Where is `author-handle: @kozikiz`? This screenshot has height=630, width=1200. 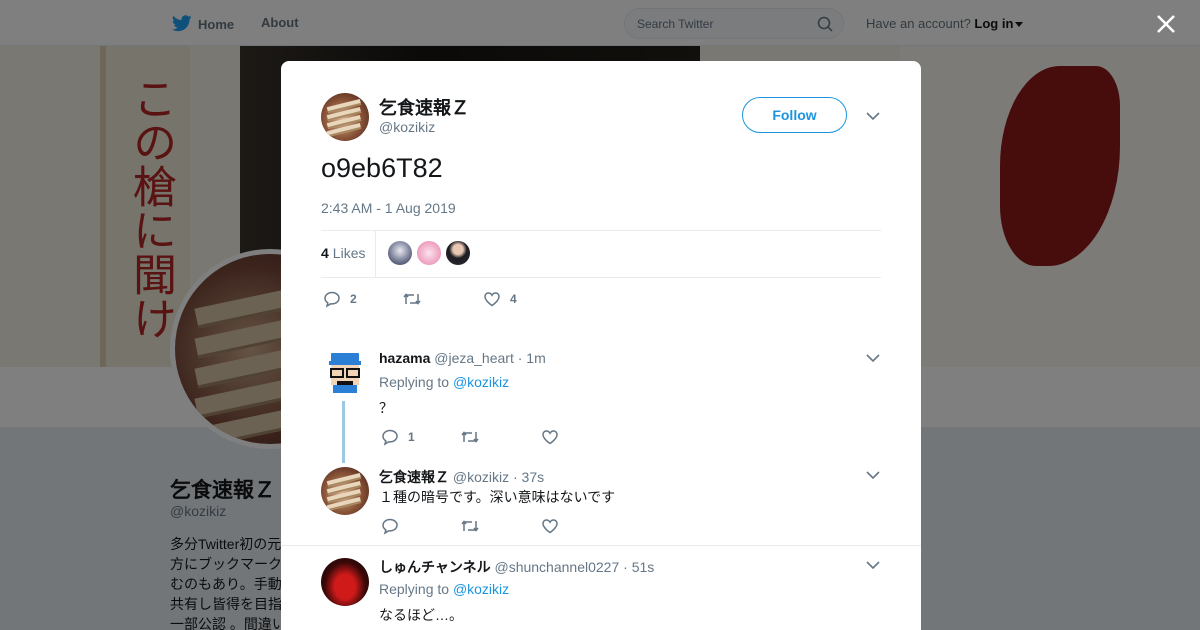
author-handle: @kozikiz is located at coordinates (407, 127).